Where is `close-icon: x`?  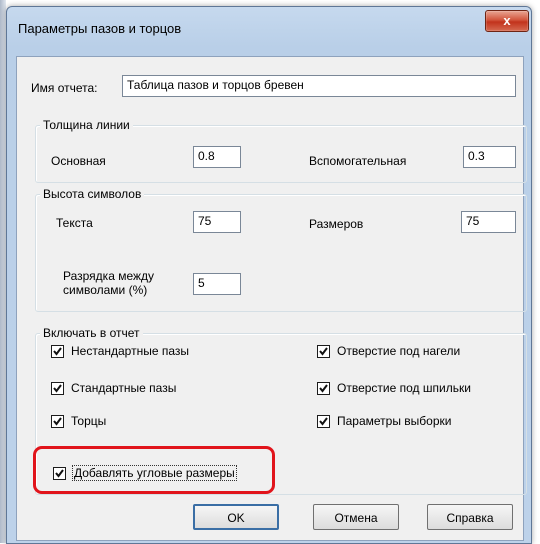
close-icon: x is located at coordinates (507, 20).